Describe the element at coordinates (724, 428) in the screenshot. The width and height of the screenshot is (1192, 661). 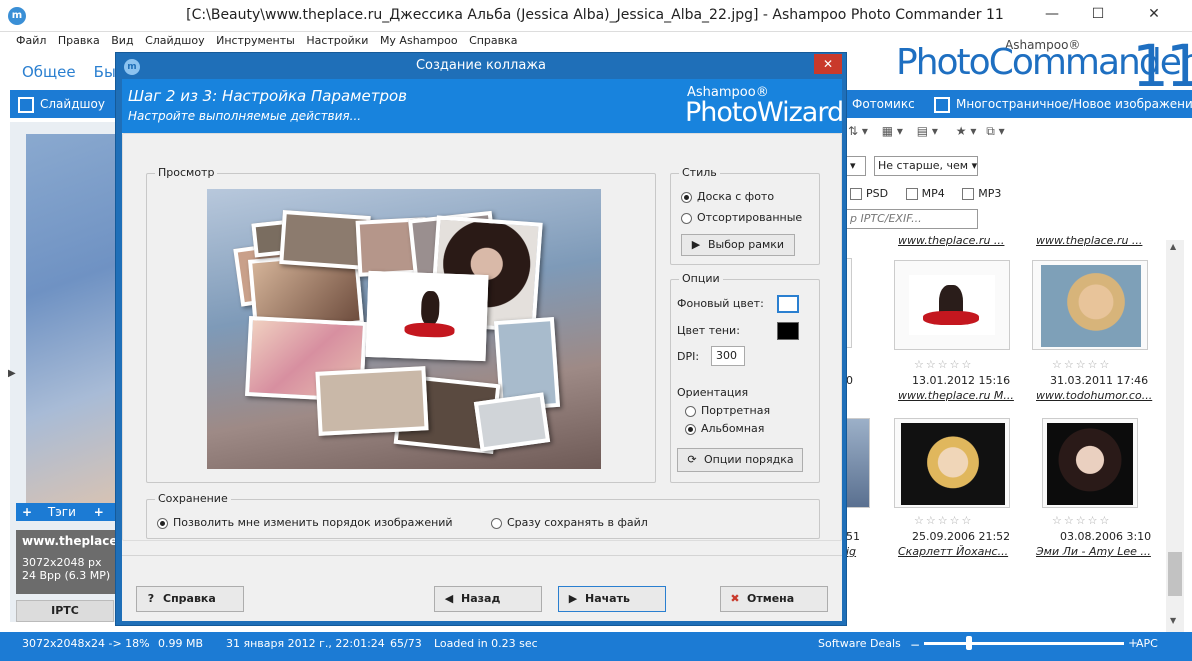
I see `landscape-option: Альбомная` at that location.